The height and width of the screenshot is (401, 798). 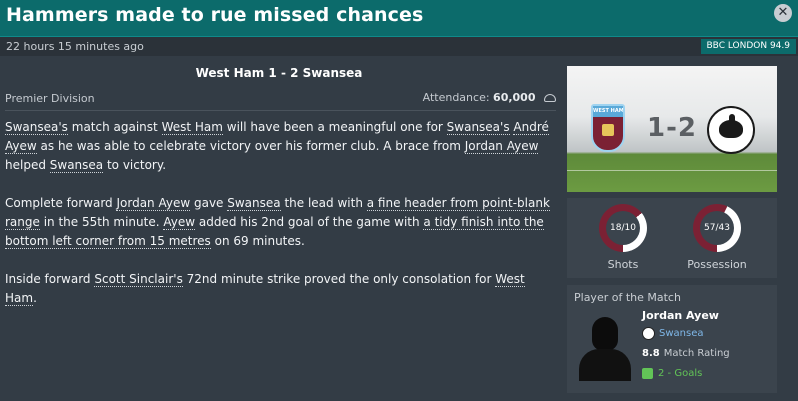 I want to click on potm-club-name: Swansea, so click(x=681, y=333).